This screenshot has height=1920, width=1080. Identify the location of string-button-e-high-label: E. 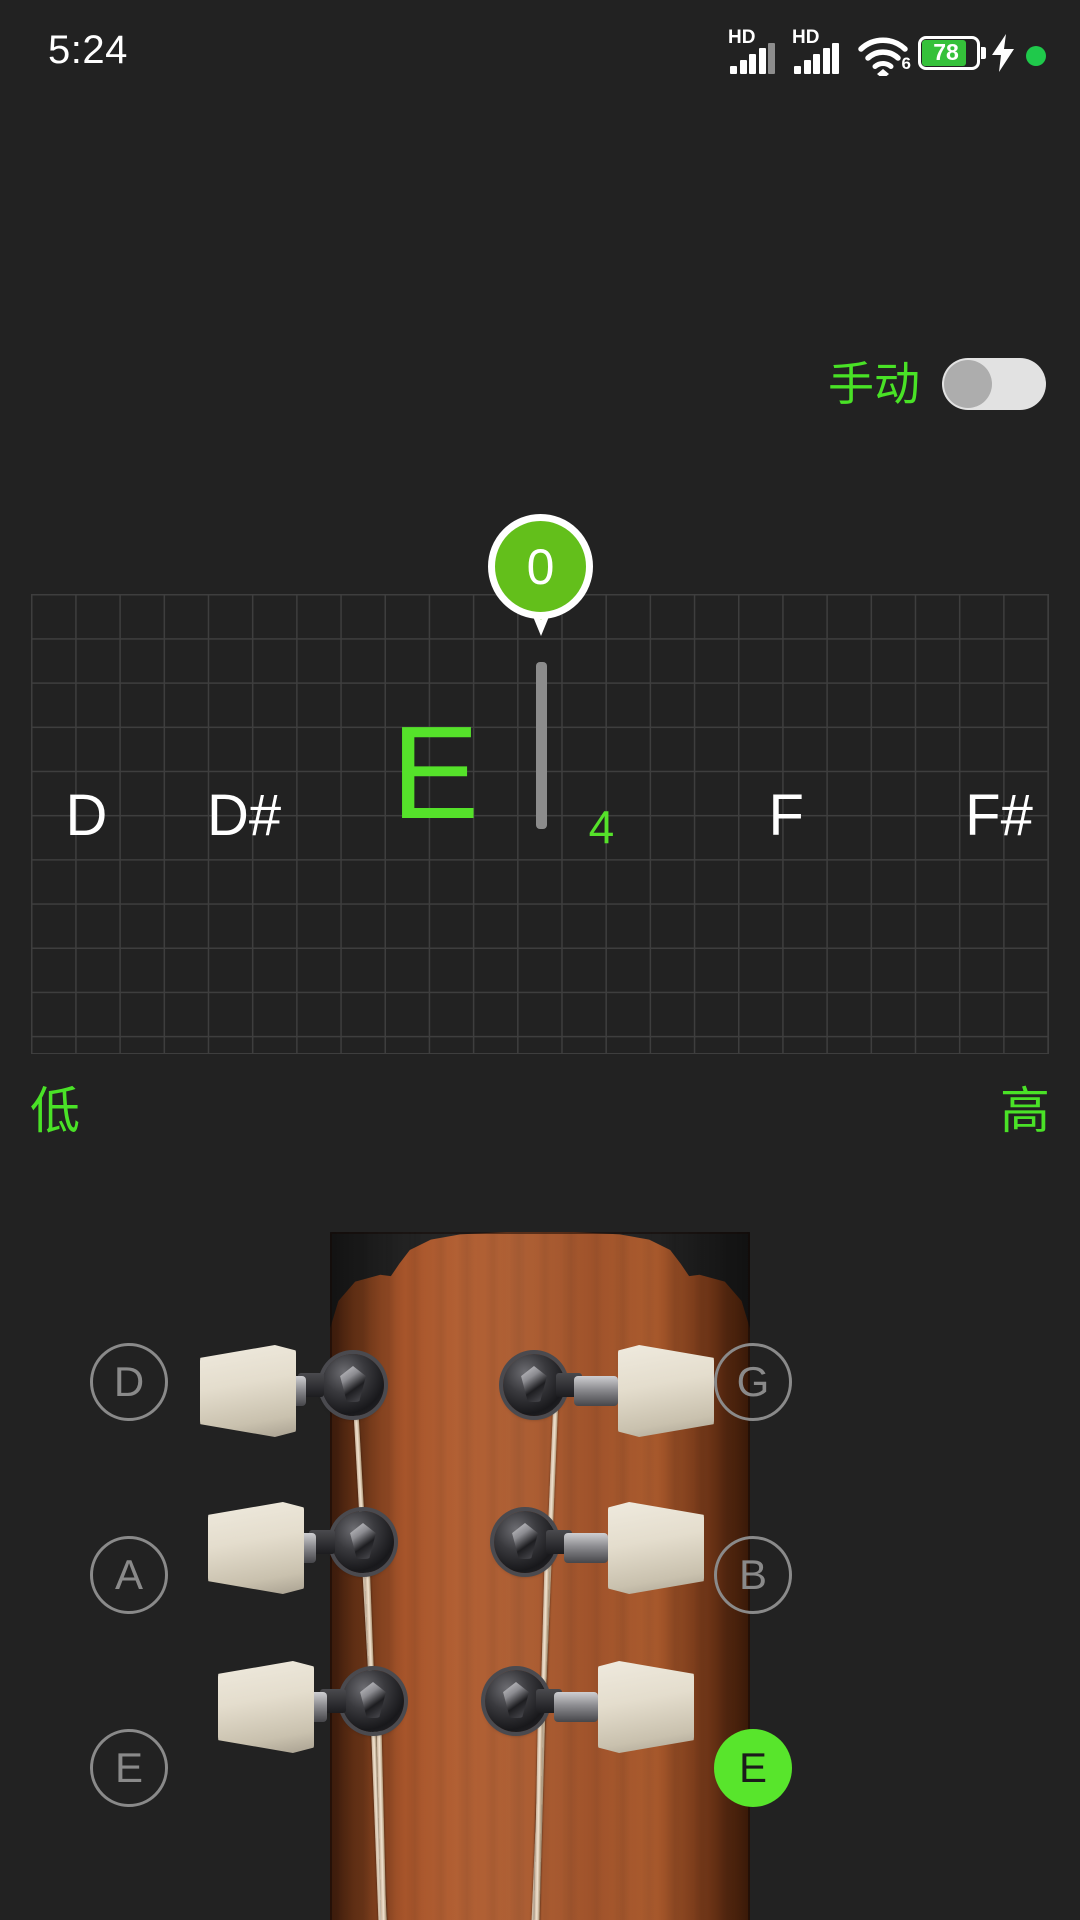
(752, 1767).